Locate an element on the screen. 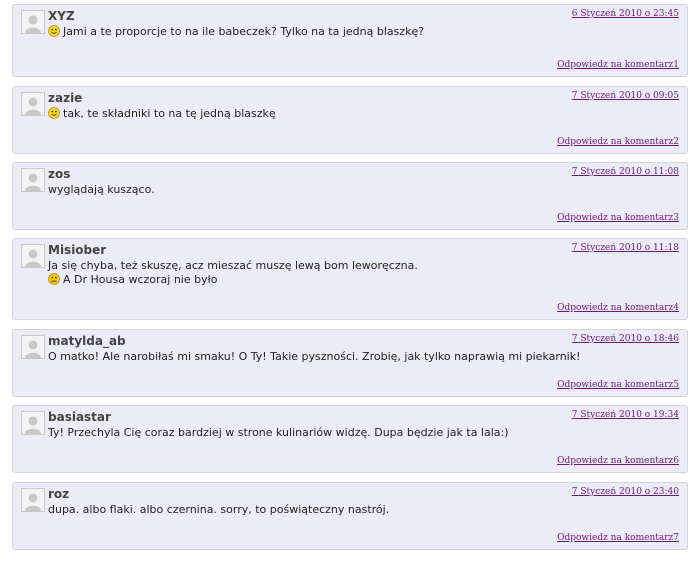  reply-link: Odpowiedz na komentarz5 is located at coordinates (618, 385).